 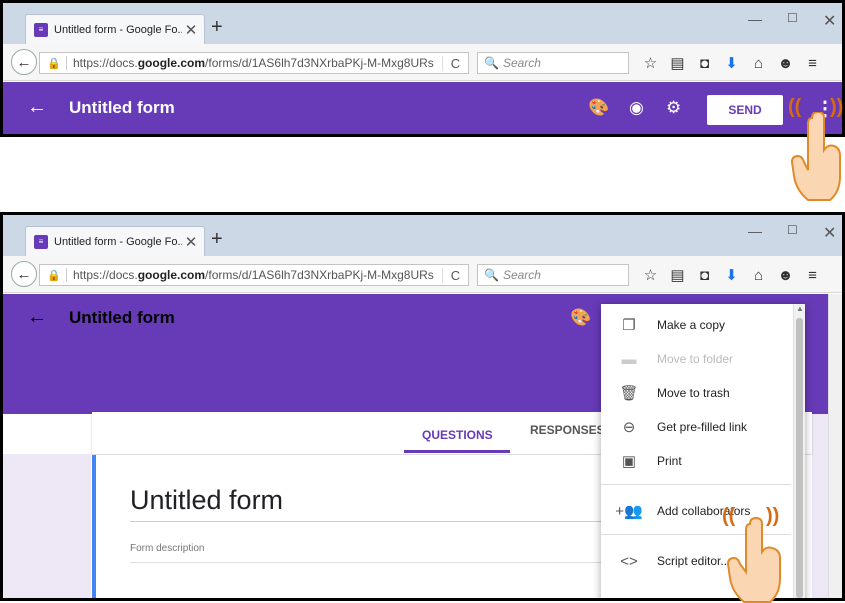 I want to click on code-icon: <>, so click(x=629, y=561).